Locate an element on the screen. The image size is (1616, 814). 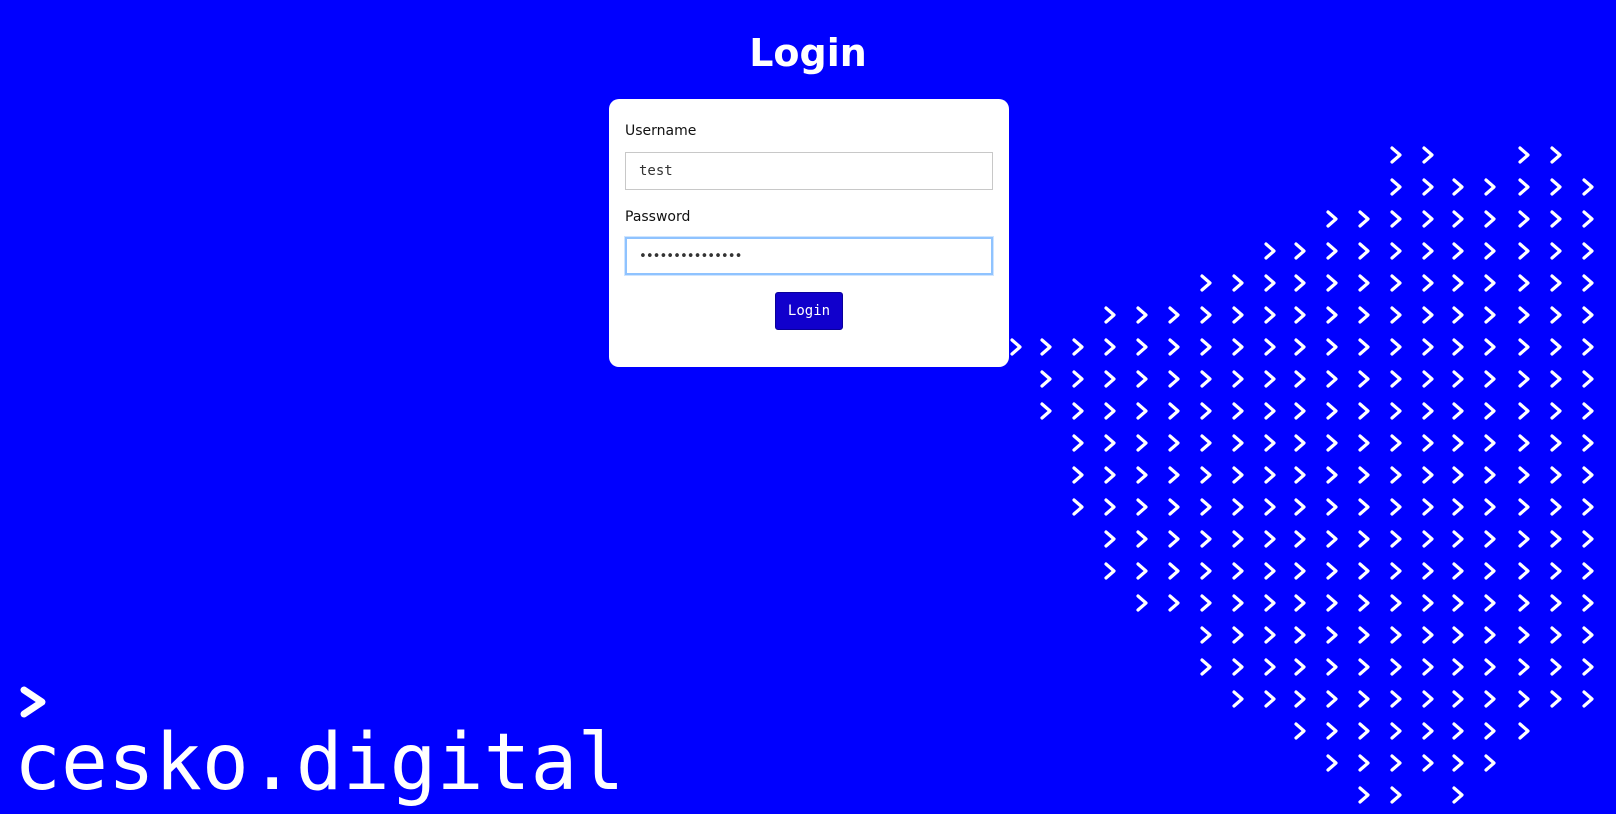
brand-name: cesko.digital is located at coordinates (319, 763).